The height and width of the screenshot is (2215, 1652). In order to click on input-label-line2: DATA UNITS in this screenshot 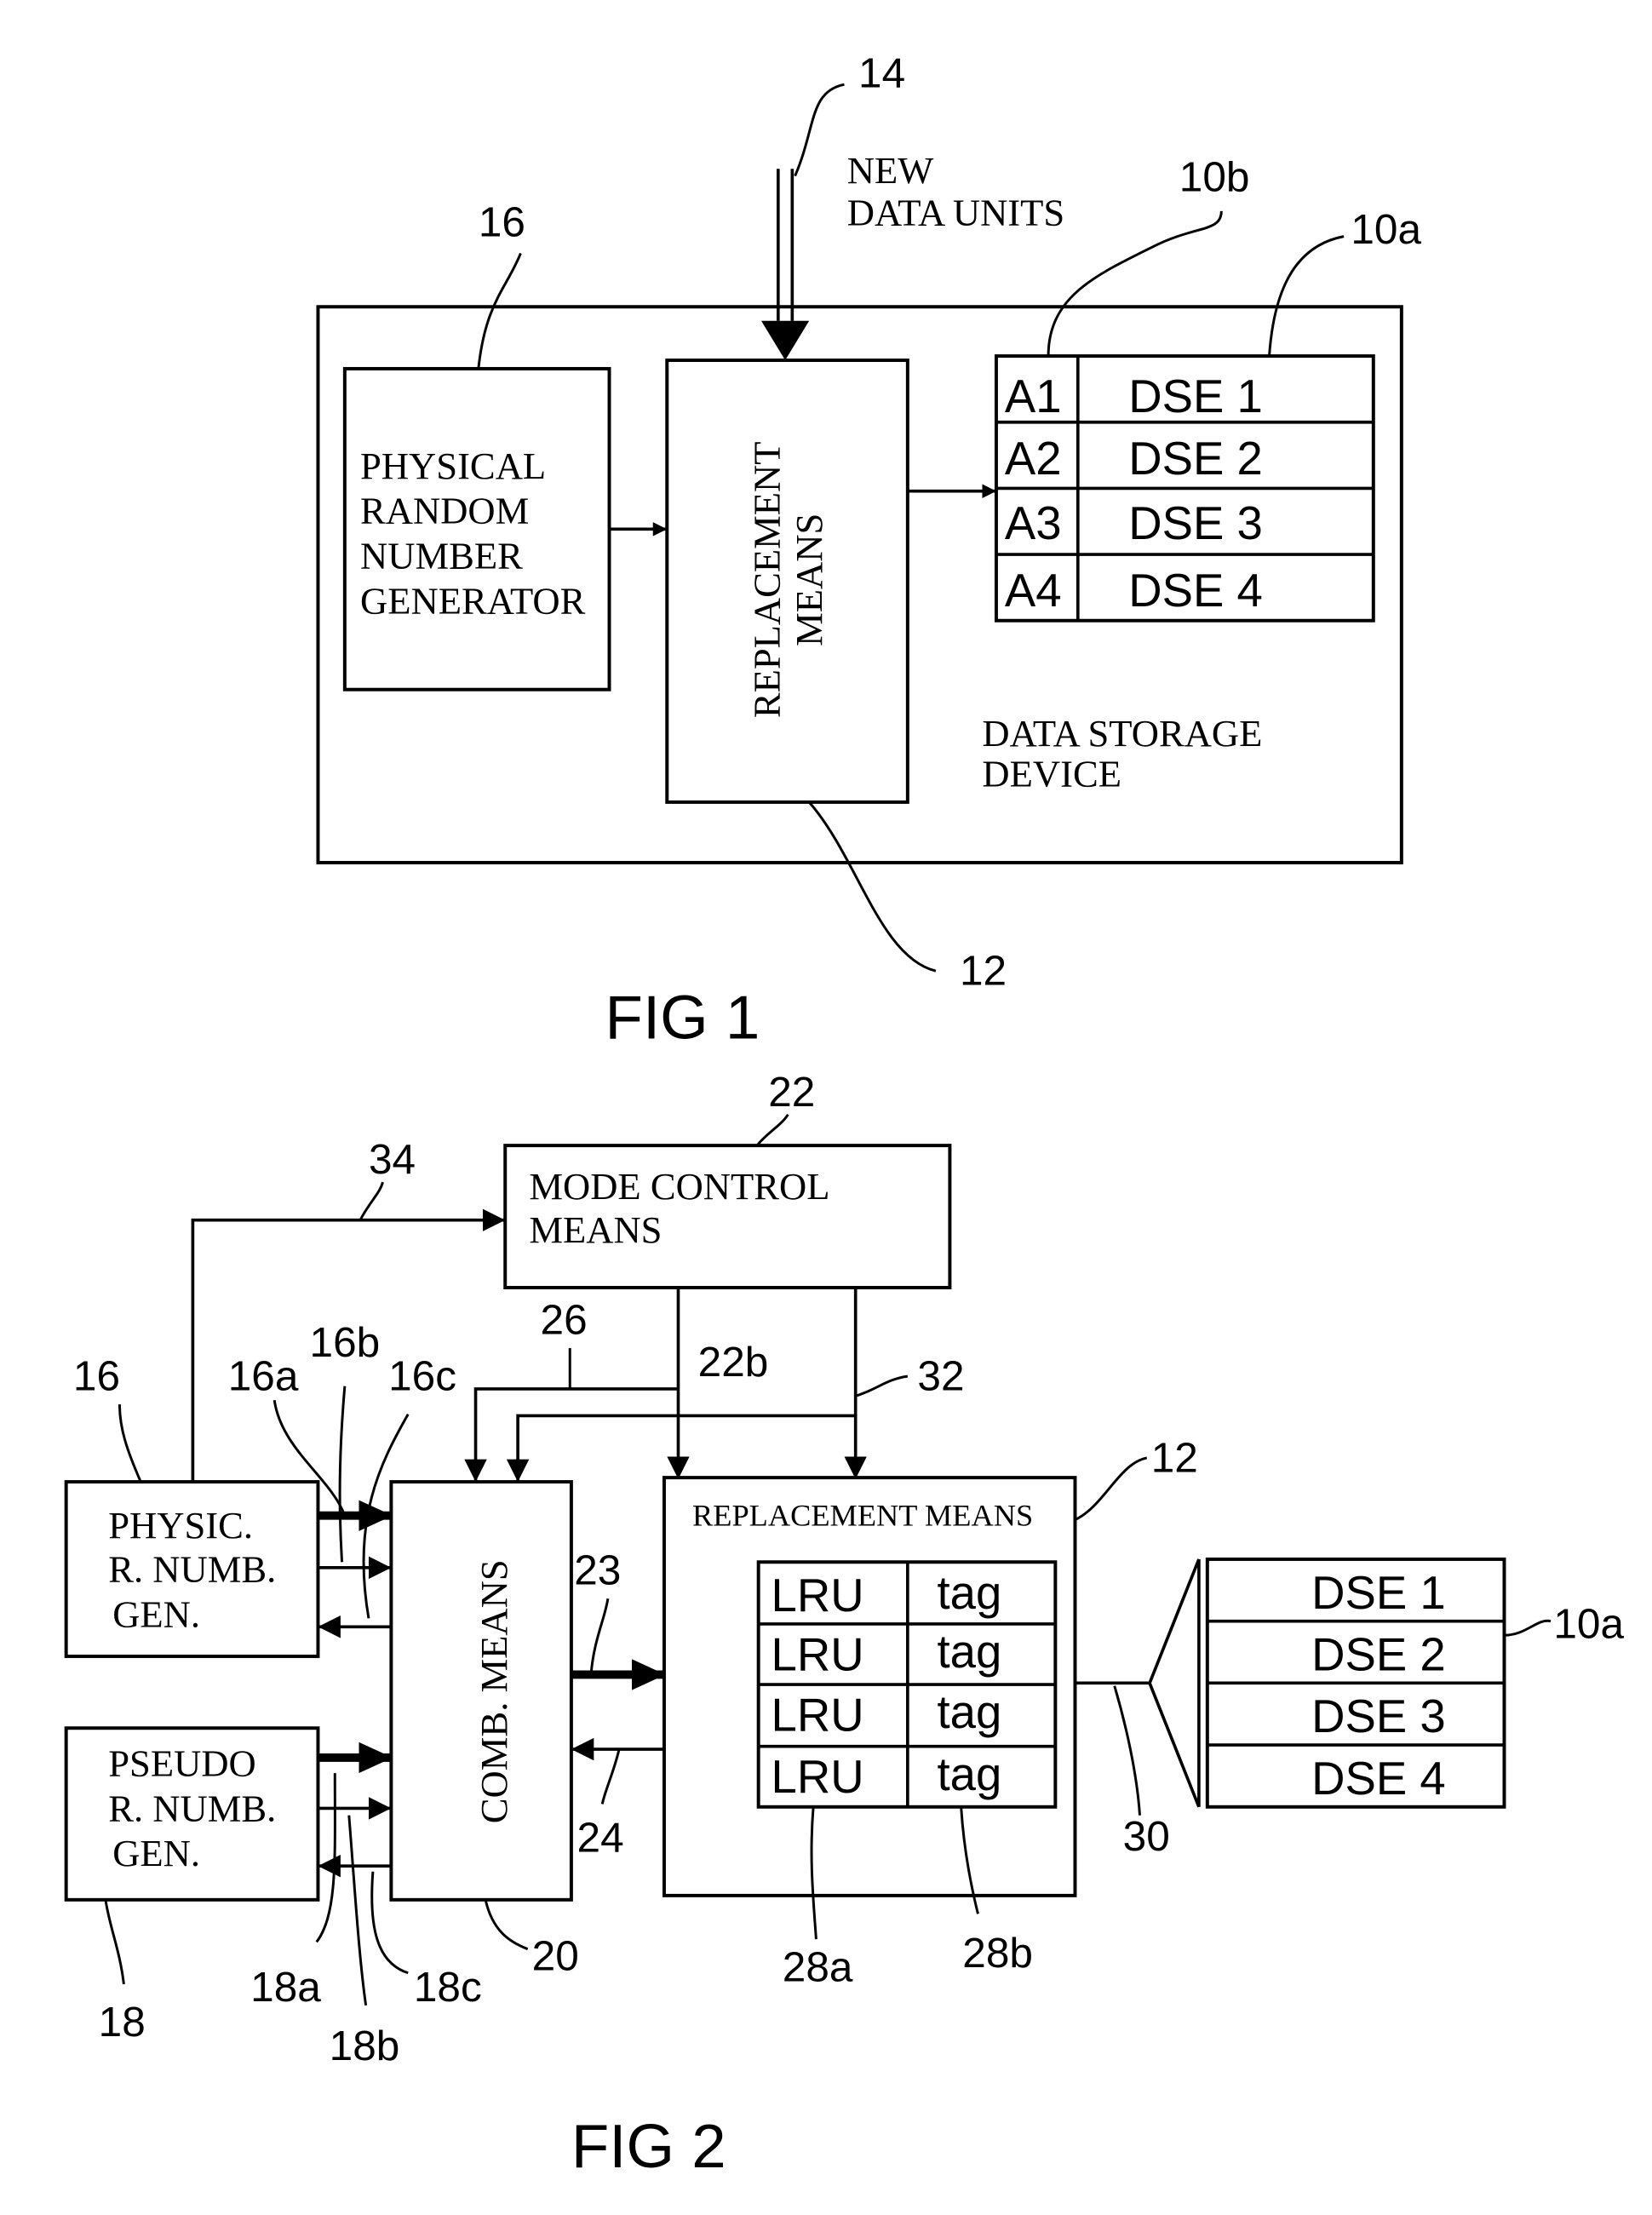, I will do `click(955, 212)`.